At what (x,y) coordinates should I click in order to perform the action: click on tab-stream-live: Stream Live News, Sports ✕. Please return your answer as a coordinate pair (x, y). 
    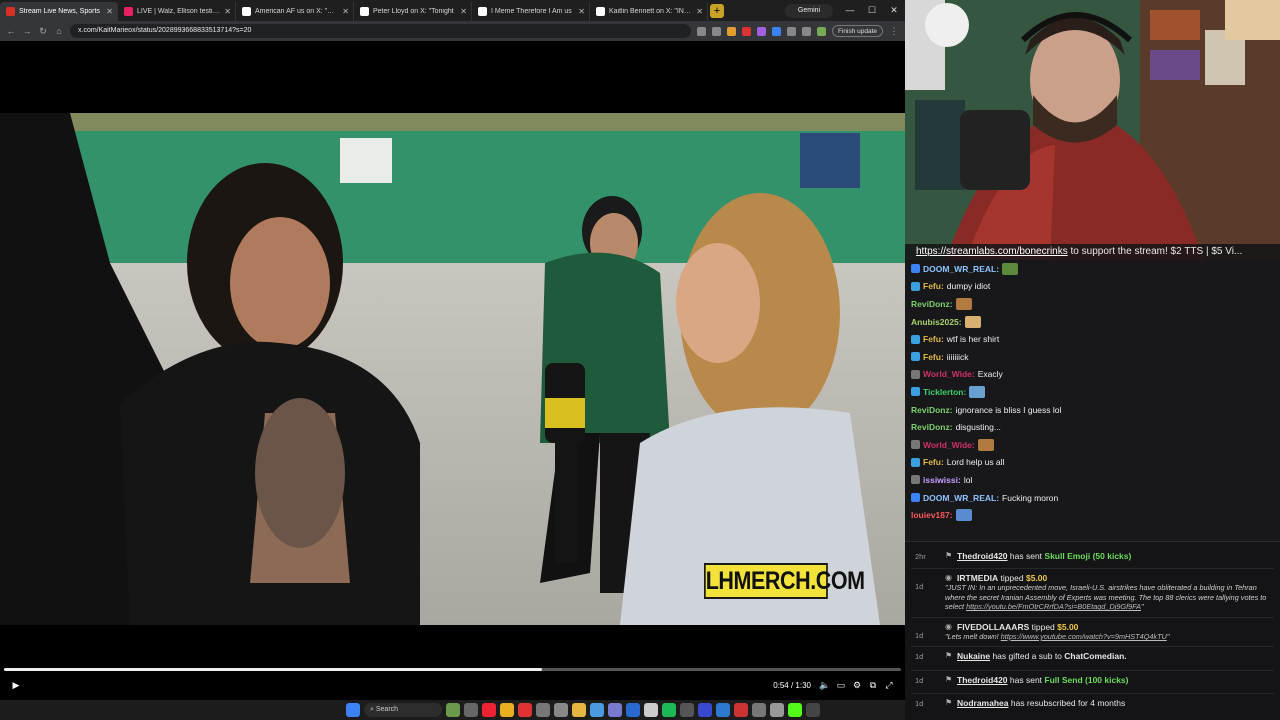
    Looking at the image, I should click on (59, 11).